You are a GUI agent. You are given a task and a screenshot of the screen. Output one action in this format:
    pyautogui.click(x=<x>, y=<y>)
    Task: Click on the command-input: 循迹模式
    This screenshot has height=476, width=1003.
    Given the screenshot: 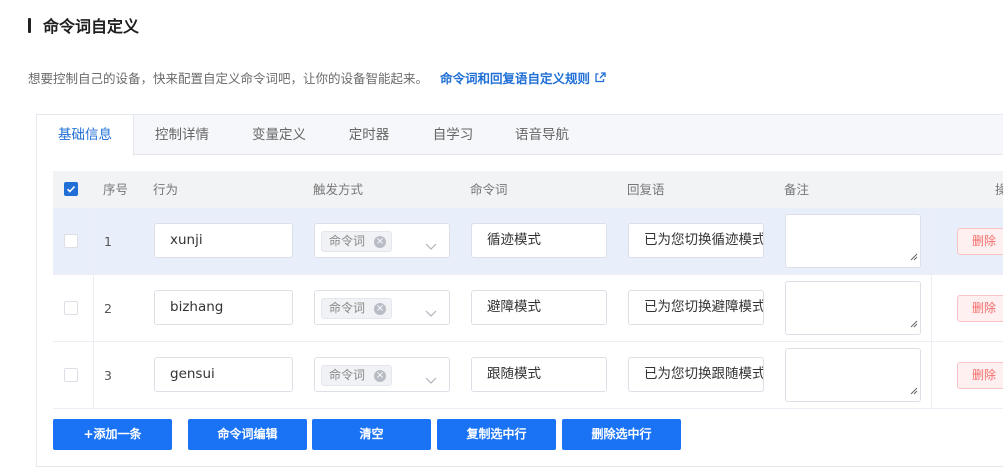 What is the action you would take?
    pyautogui.click(x=539, y=240)
    